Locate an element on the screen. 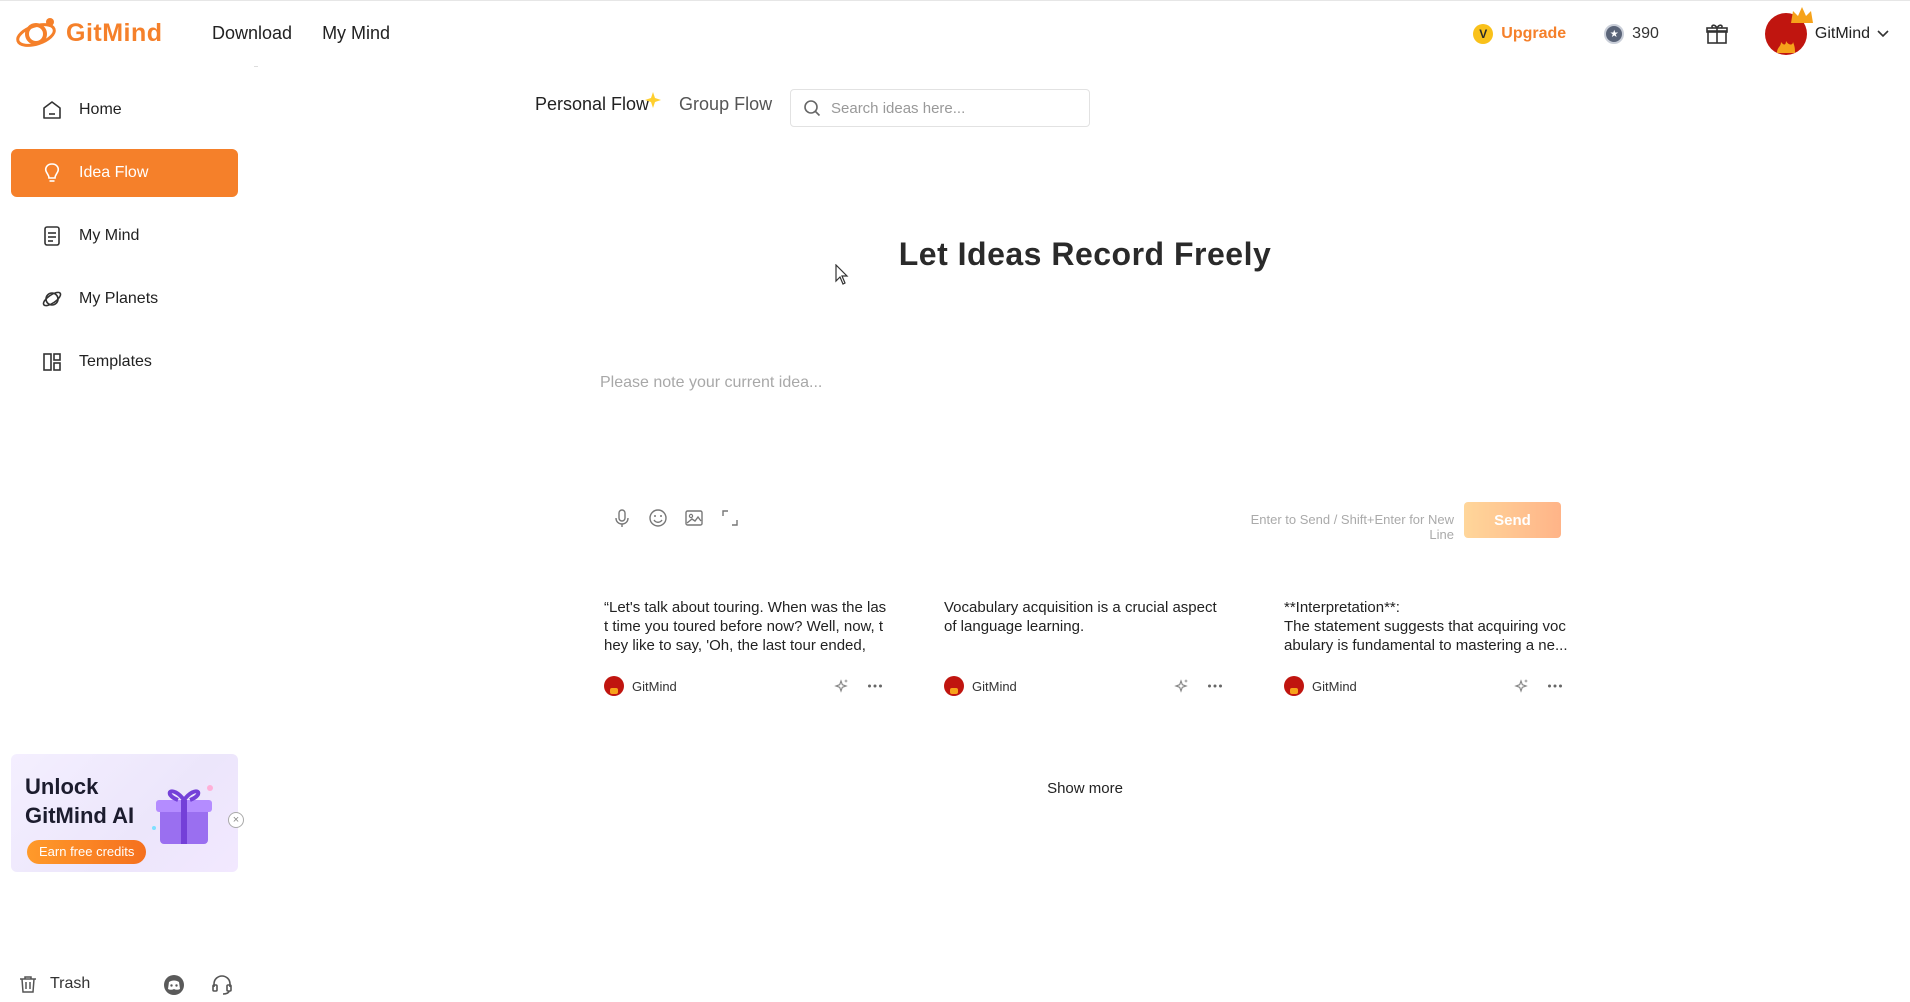  templates-icon is located at coordinates (52, 362).